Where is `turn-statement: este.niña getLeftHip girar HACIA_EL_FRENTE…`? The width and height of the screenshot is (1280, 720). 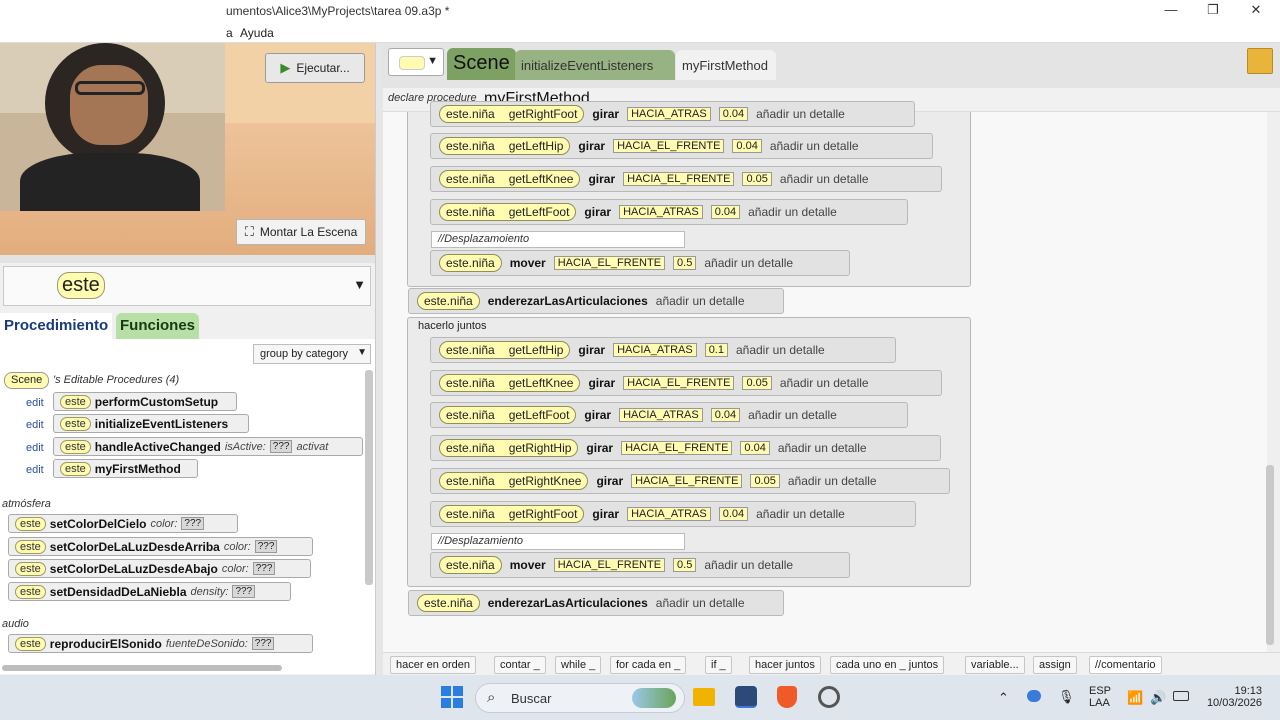
turn-statement: este.niña getLeftHip girar HACIA_EL_FRENTE… is located at coordinates (681, 146).